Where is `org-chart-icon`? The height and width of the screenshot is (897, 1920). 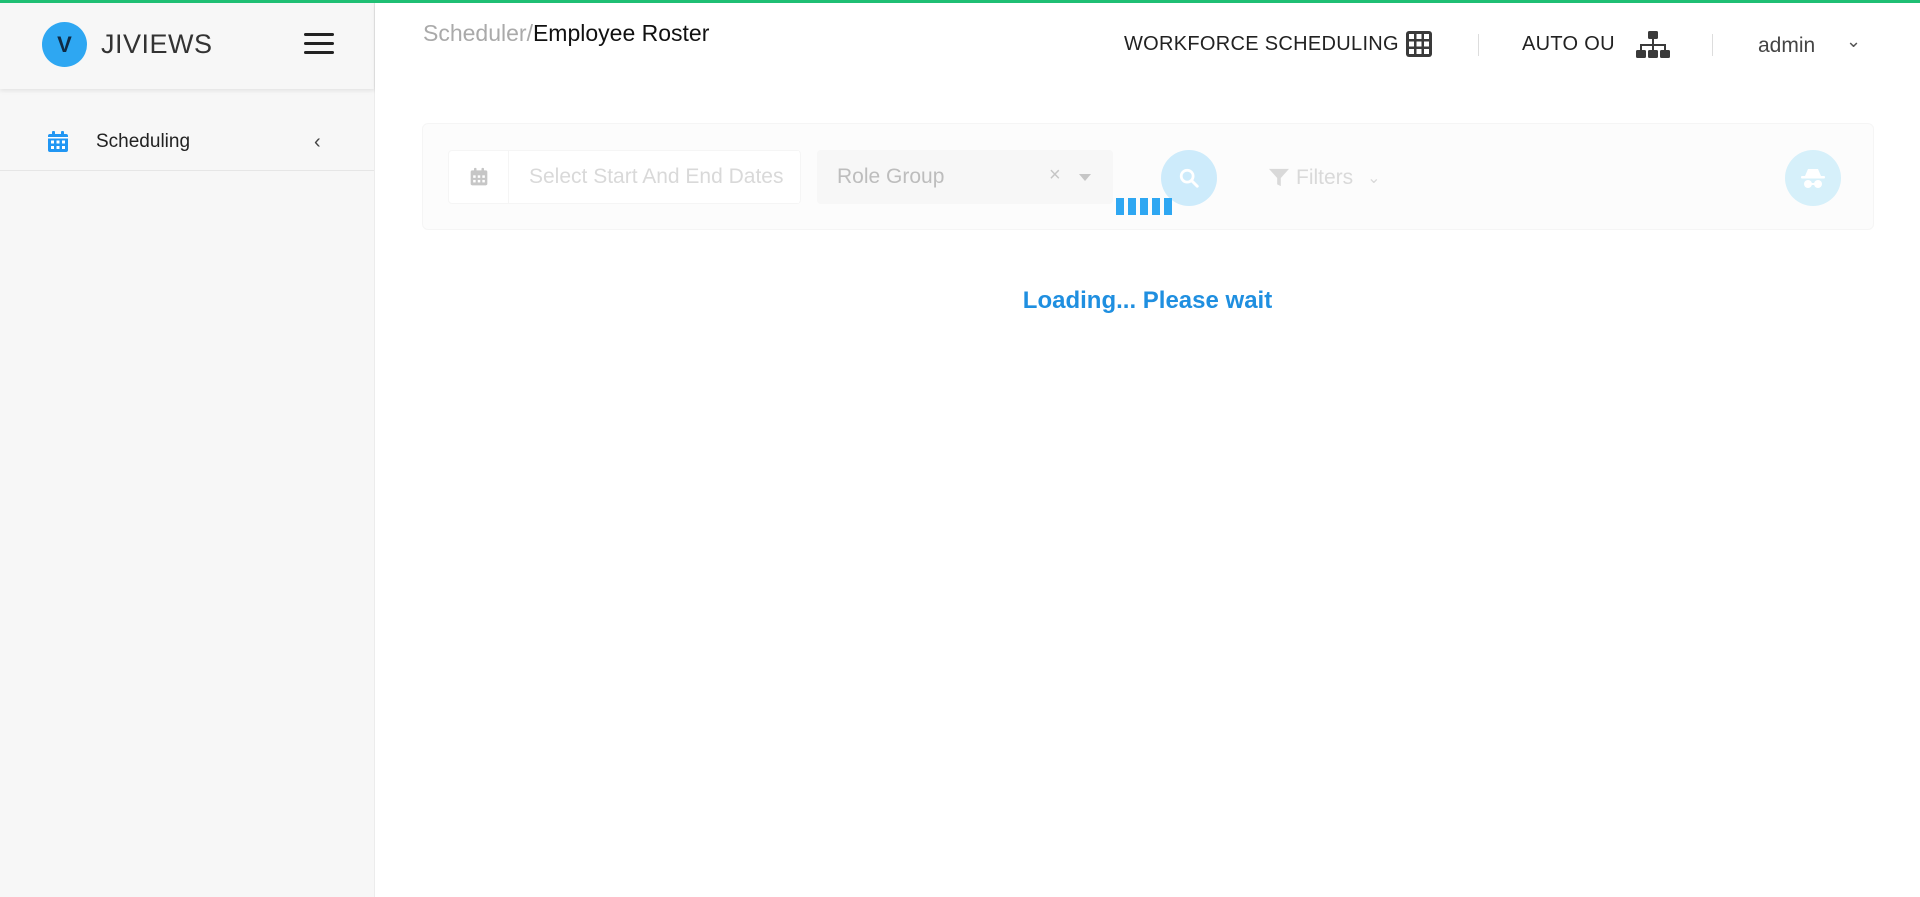
org-chart-icon is located at coordinates (1653, 45).